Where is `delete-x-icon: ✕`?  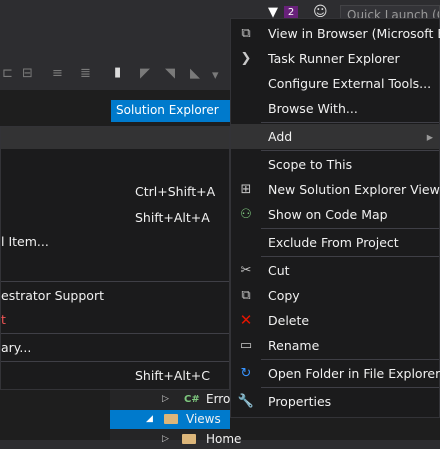 delete-x-icon: ✕ is located at coordinates (246, 320).